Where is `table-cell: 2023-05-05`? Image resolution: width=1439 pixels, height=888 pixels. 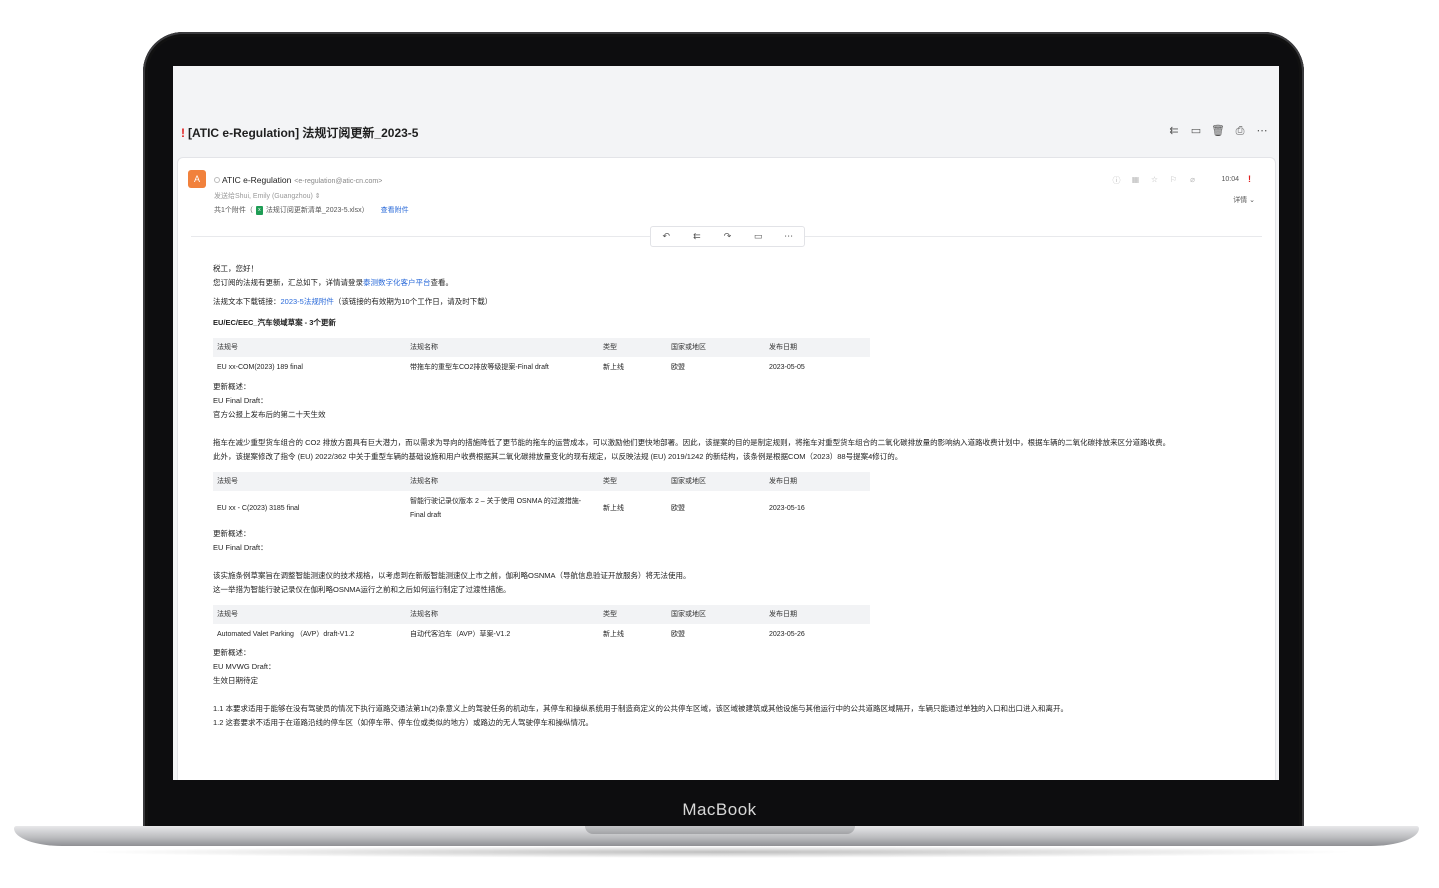
table-cell: 2023-05-05 is located at coordinates (787, 367).